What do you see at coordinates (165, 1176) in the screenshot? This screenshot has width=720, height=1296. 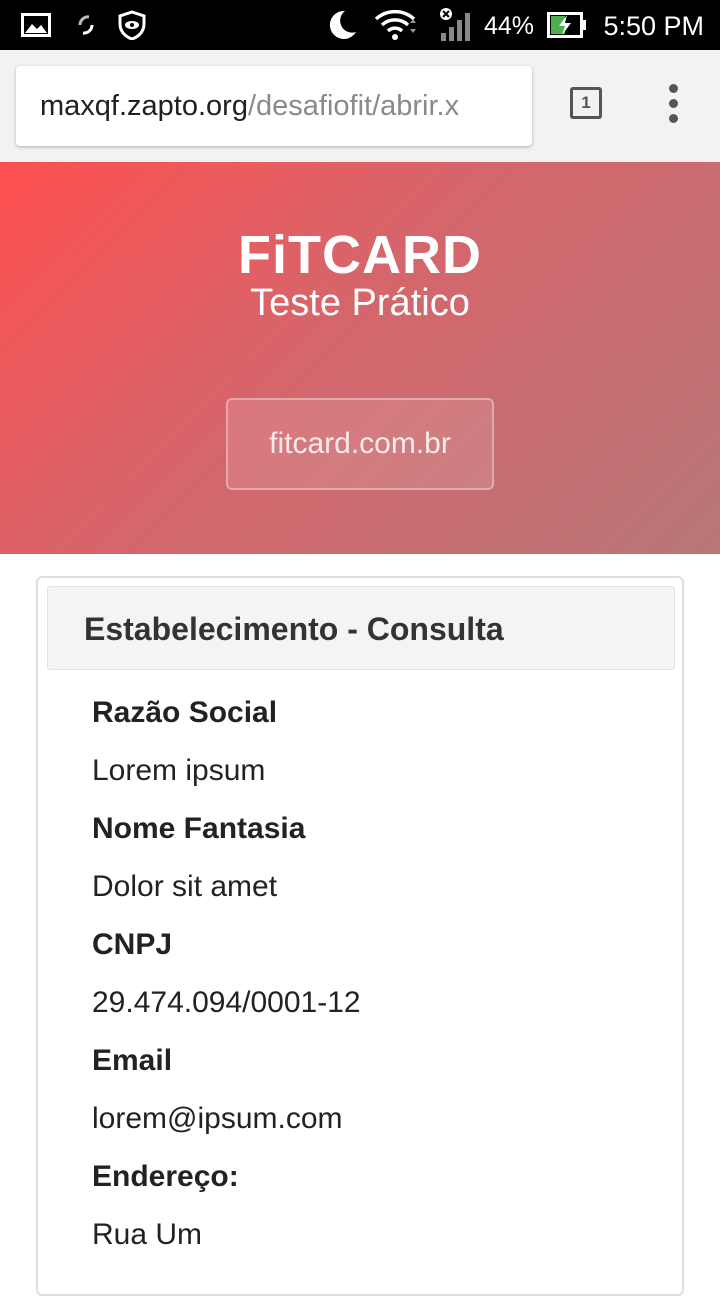 I see `field-label-endereco: Endereço:` at bounding box center [165, 1176].